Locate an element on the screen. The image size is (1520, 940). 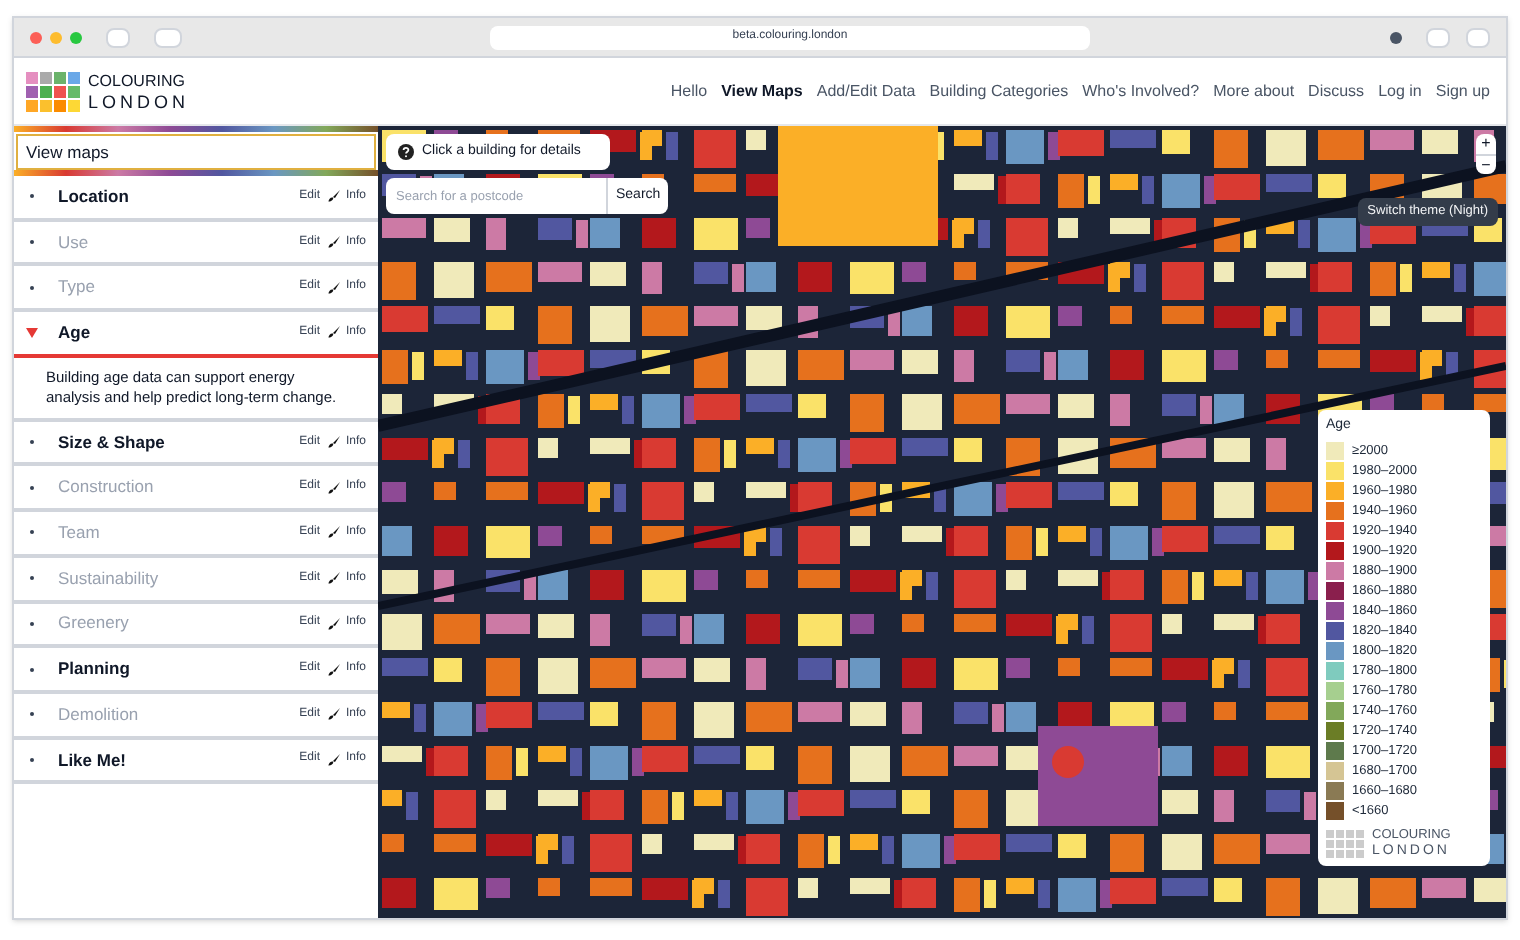
category-label: Size & Shape is located at coordinates (111, 442).